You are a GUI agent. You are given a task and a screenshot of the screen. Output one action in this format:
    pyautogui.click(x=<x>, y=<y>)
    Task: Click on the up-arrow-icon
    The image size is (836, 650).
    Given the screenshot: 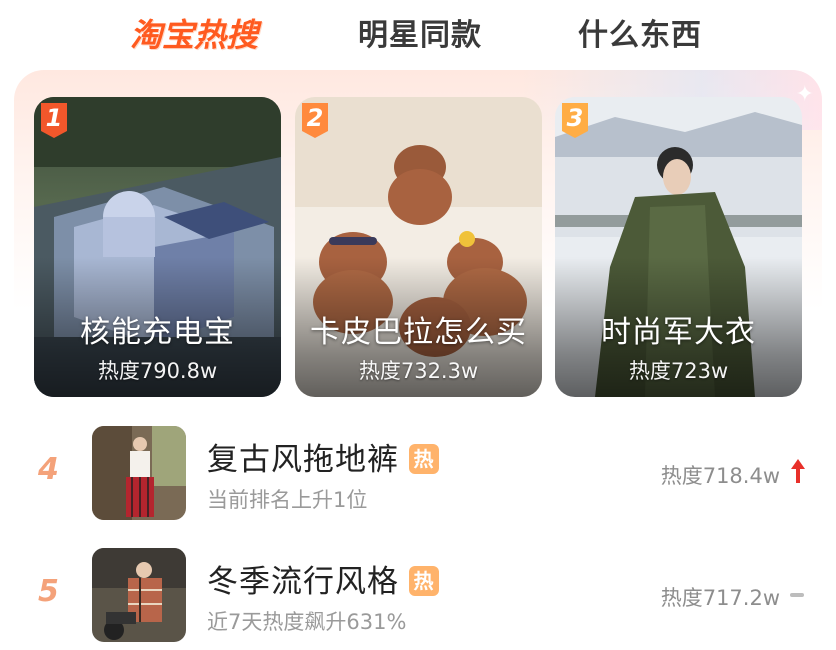 What is the action you would take?
    pyautogui.click(x=798, y=471)
    